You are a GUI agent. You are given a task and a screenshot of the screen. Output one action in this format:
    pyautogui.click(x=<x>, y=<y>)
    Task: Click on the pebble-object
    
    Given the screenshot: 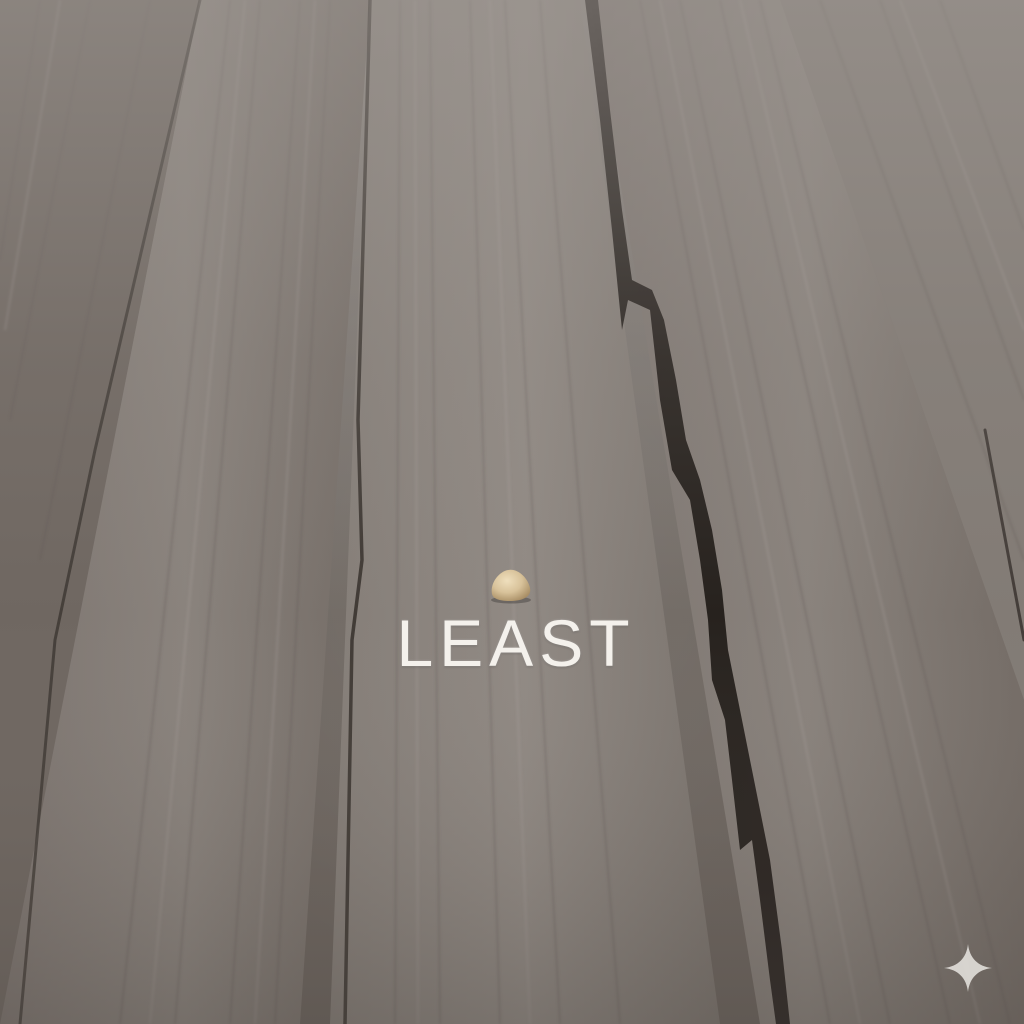 What is the action you would take?
    pyautogui.click(x=511, y=586)
    